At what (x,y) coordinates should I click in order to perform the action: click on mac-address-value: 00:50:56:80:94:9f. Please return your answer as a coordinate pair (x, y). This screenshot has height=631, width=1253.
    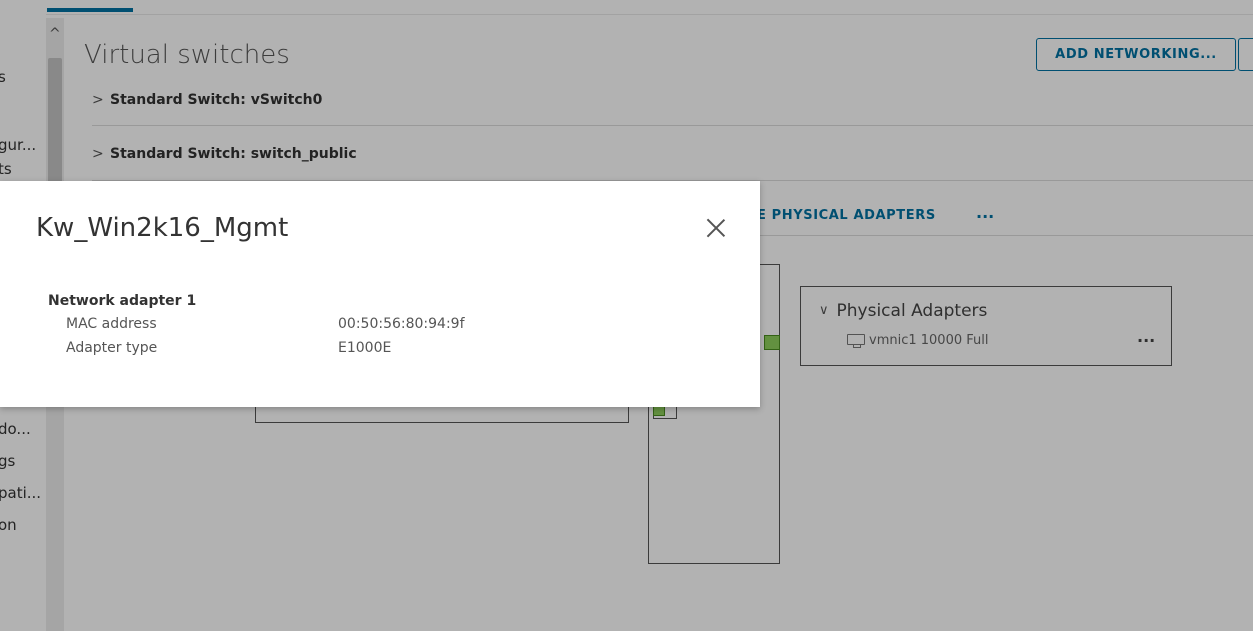
    Looking at the image, I should click on (401, 324).